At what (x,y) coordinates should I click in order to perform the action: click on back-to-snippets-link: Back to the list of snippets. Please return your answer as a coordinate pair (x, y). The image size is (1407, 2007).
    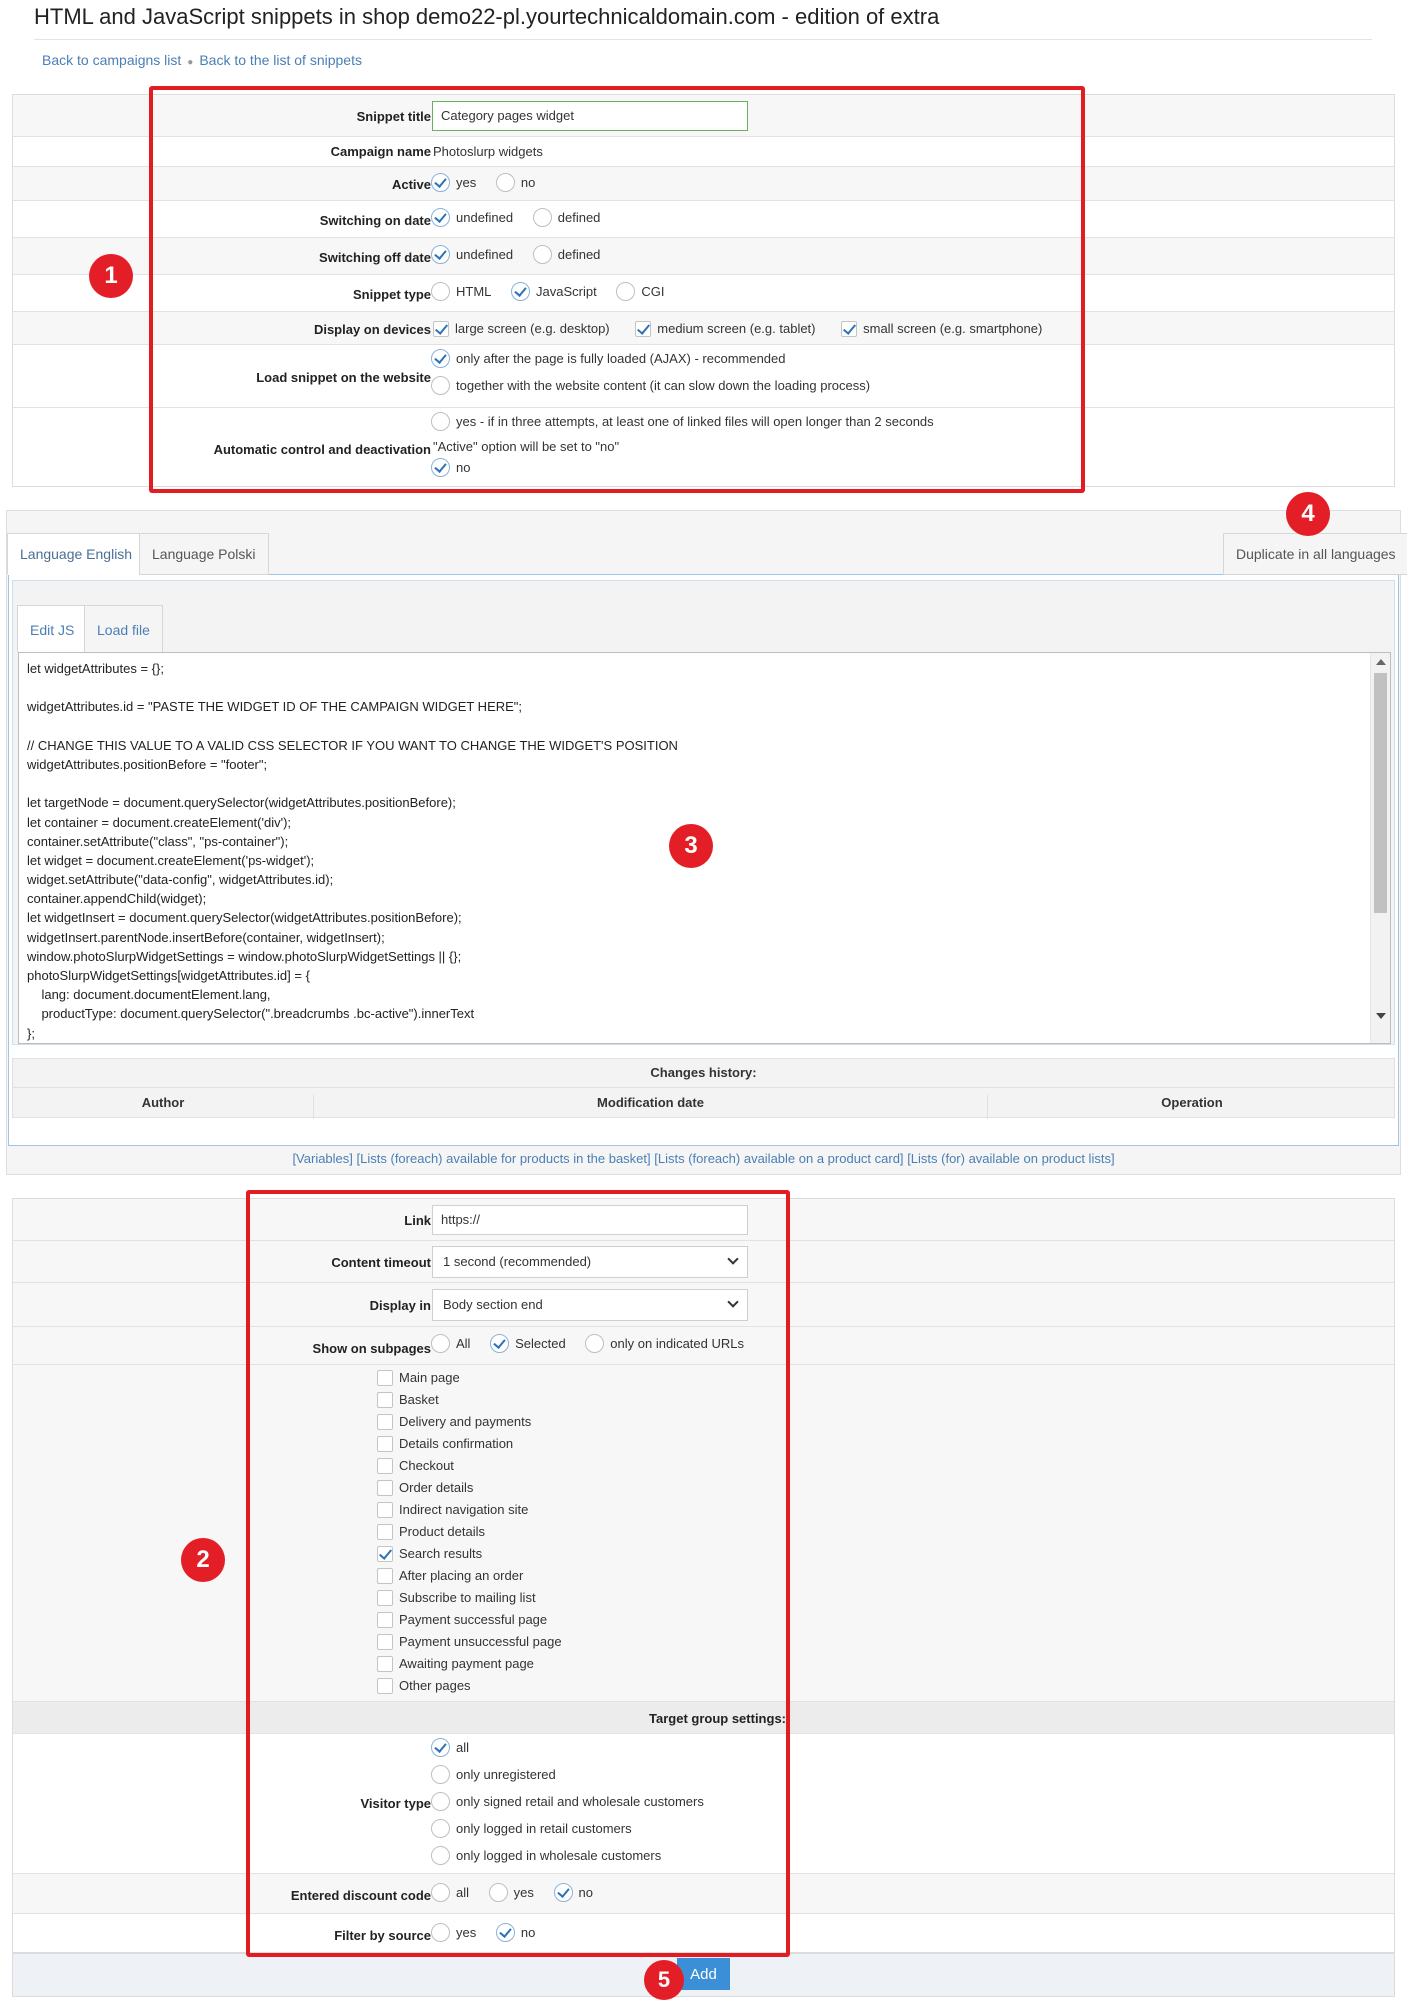
    Looking at the image, I should click on (280, 60).